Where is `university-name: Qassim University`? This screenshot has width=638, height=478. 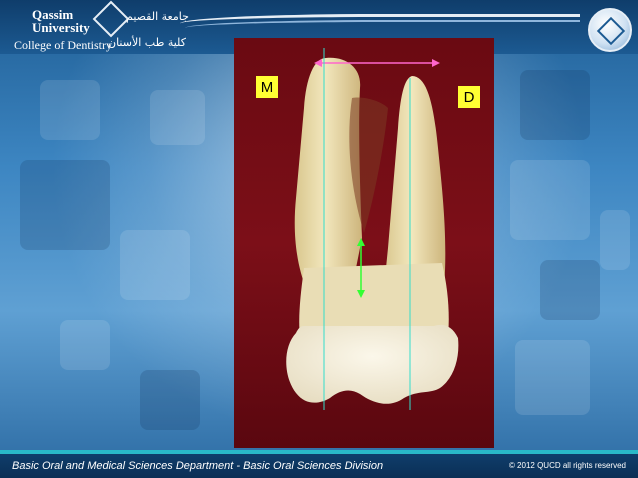 university-name: Qassim University is located at coordinates (61, 21).